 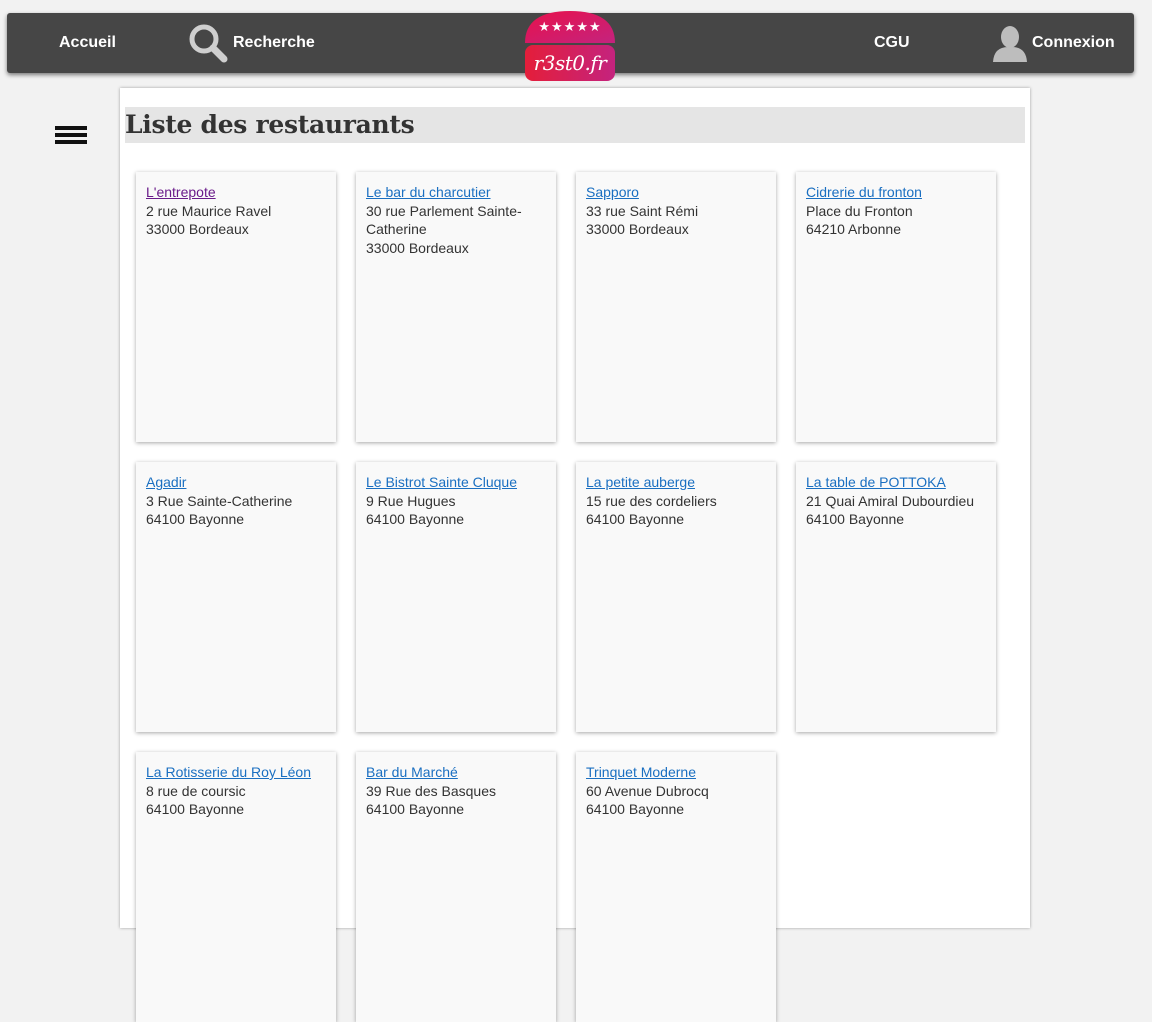 What do you see at coordinates (876, 482) in the screenshot?
I see `restaurant-link: La table de POTTOKA` at bounding box center [876, 482].